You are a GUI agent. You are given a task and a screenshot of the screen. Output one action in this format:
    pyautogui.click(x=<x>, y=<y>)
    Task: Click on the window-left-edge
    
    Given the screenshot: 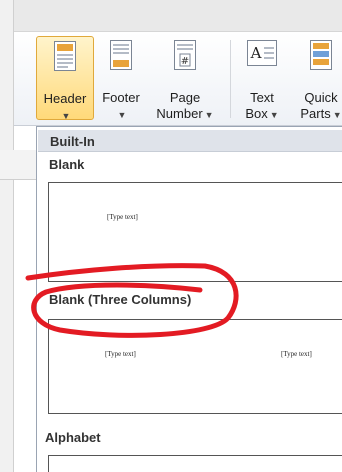 What is the action you would take?
    pyautogui.click(x=7, y=236)
    